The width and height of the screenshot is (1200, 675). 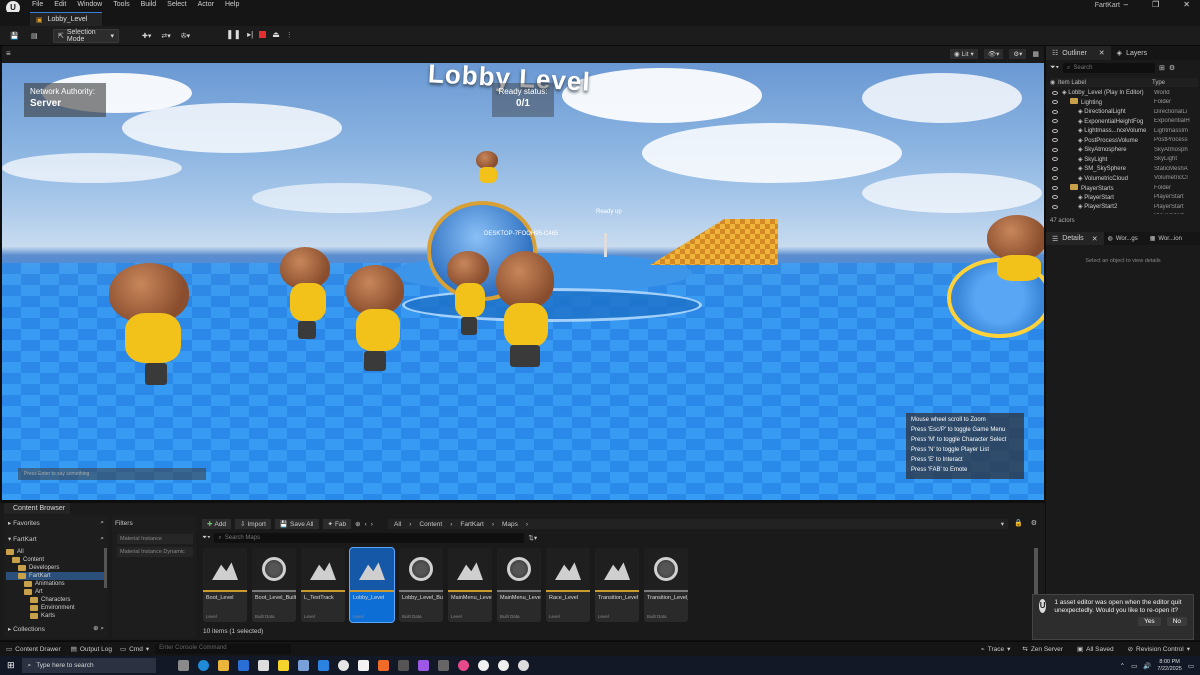 I want to click on outliner-row: PlayerStarts Folder, so click(x=1120, y=188).